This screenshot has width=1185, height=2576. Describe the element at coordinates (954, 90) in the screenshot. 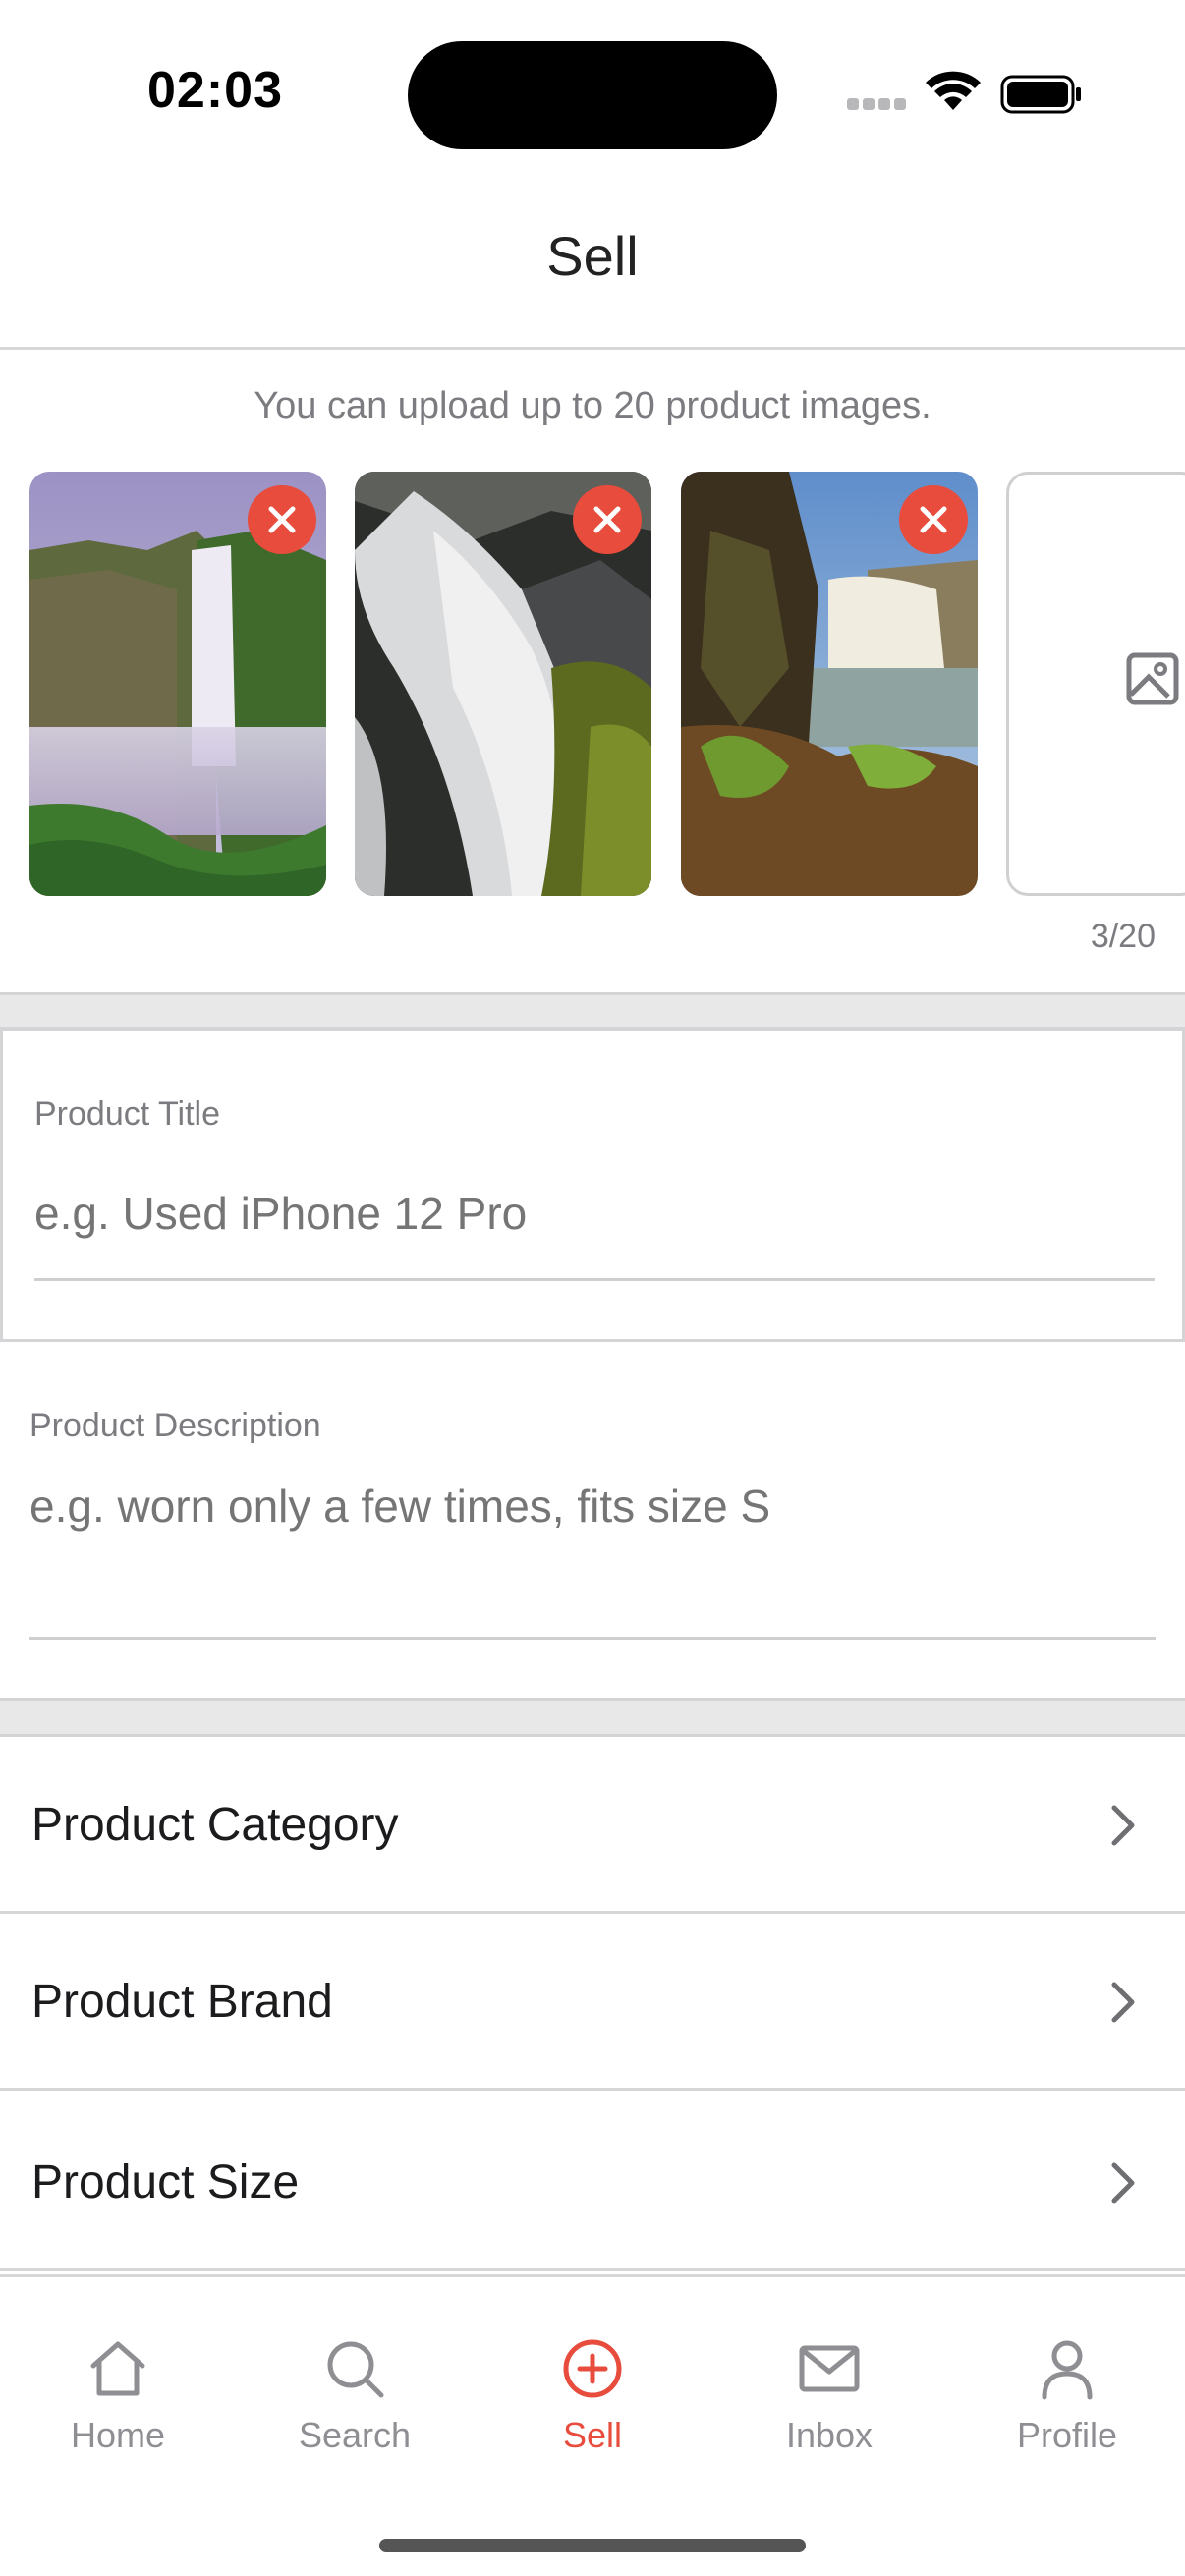

I see `wifi-icon` at that location.